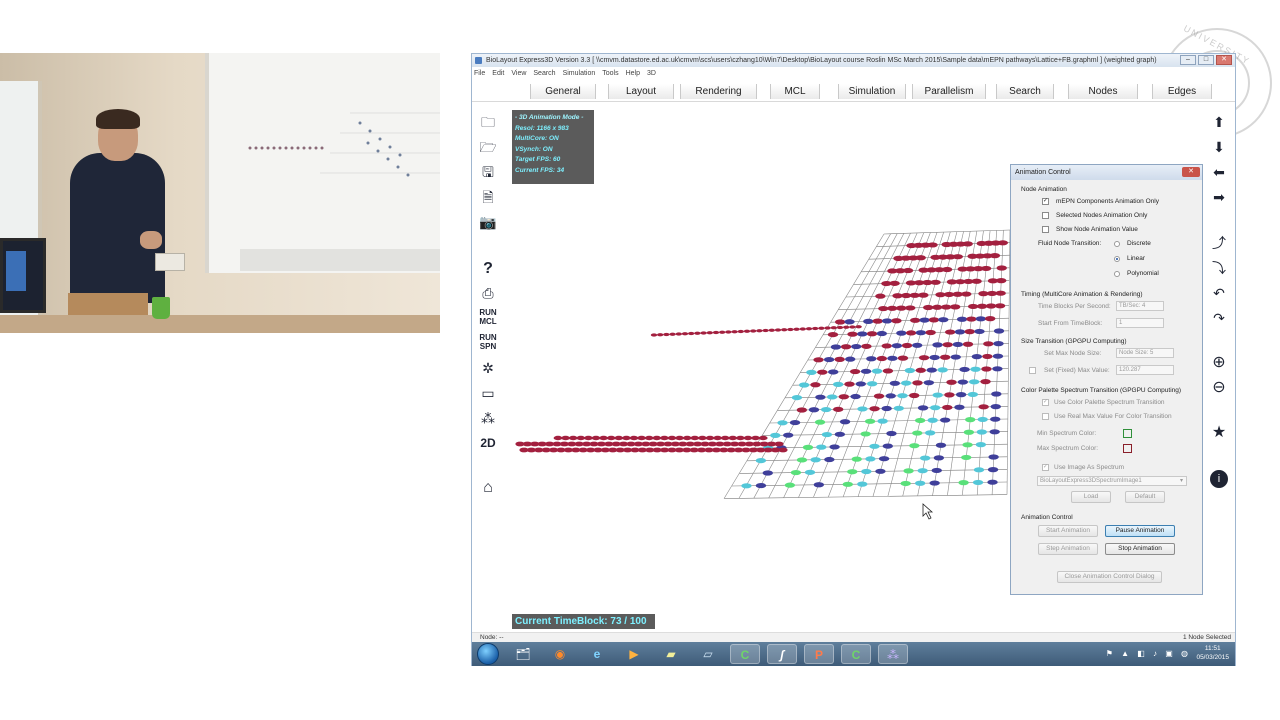 Image resolution: width=1280 pixels, height=720 pixels. Describe the element at coordinates (498, 73) in the screenshot. I see `menu-edit: Edit` at that location.